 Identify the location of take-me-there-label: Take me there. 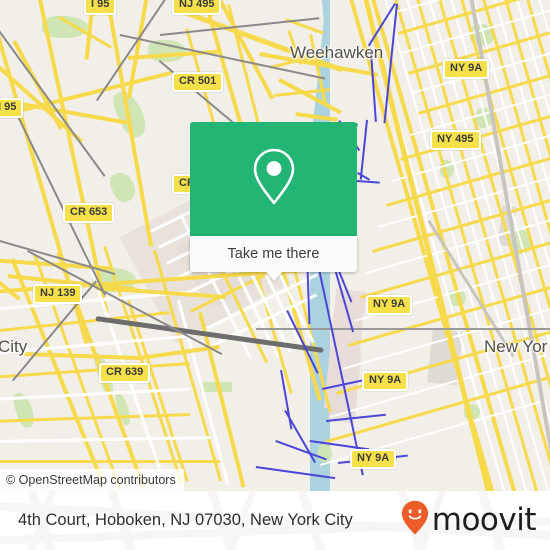
(273, 254).